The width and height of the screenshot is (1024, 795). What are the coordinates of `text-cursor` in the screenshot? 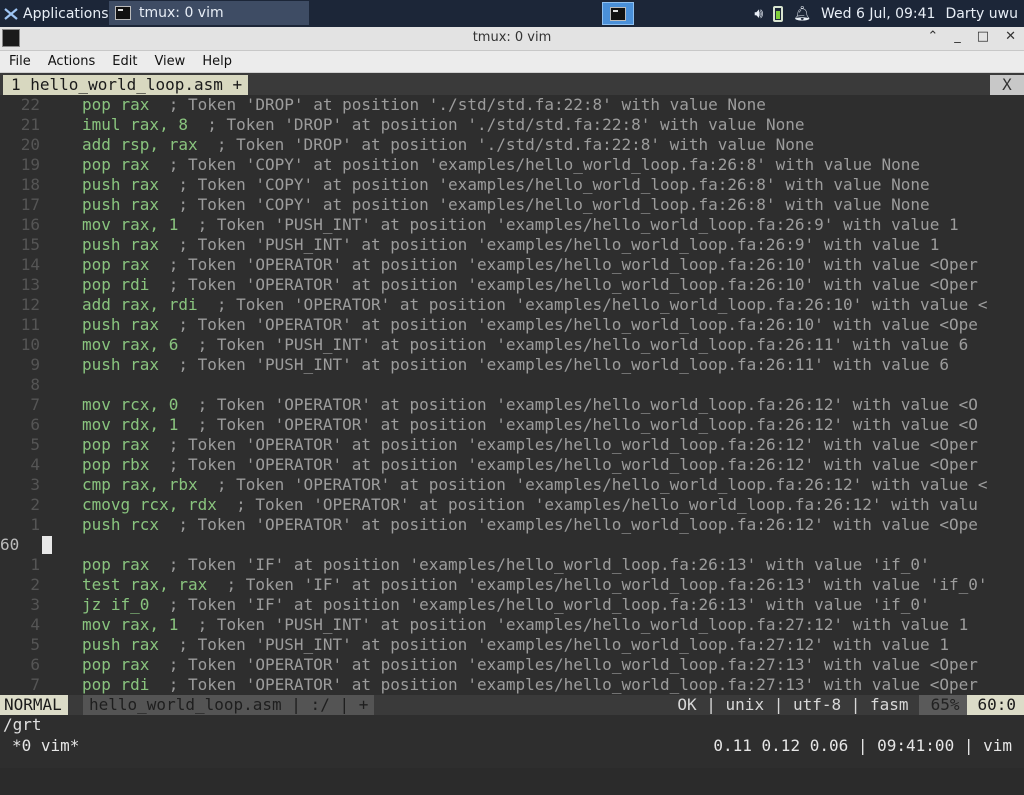 It's located at (47, 545).